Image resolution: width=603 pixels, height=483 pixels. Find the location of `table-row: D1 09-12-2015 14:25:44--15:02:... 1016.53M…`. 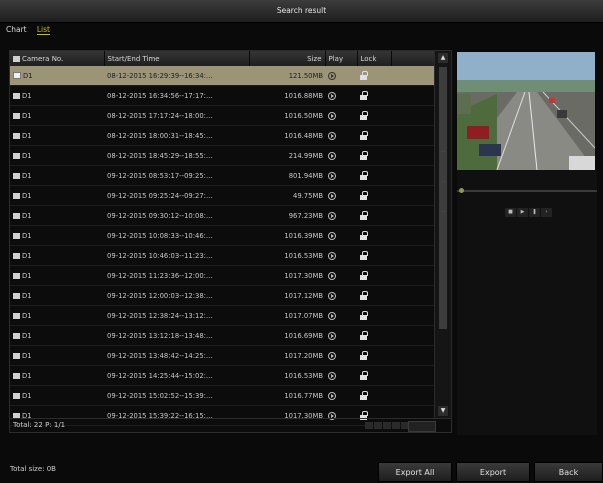

table-row: D1 09-12-2015 14:25:44--15:02:... 1016.53M… is located at coordinates (222, 375).